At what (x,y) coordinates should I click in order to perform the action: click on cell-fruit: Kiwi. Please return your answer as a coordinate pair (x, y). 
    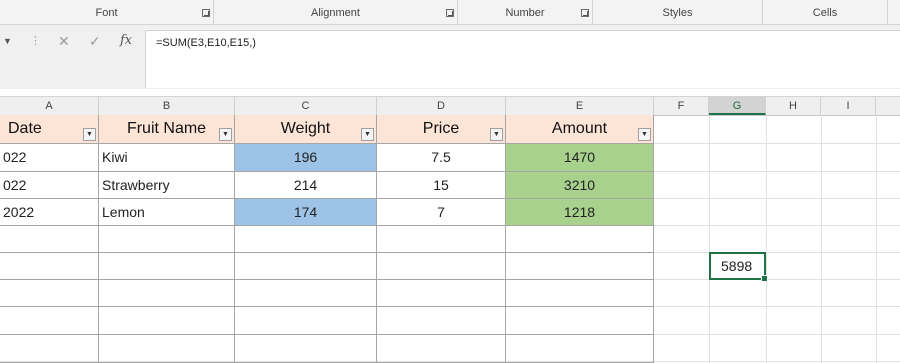
    Looking at the image, I should click on (167, 158).